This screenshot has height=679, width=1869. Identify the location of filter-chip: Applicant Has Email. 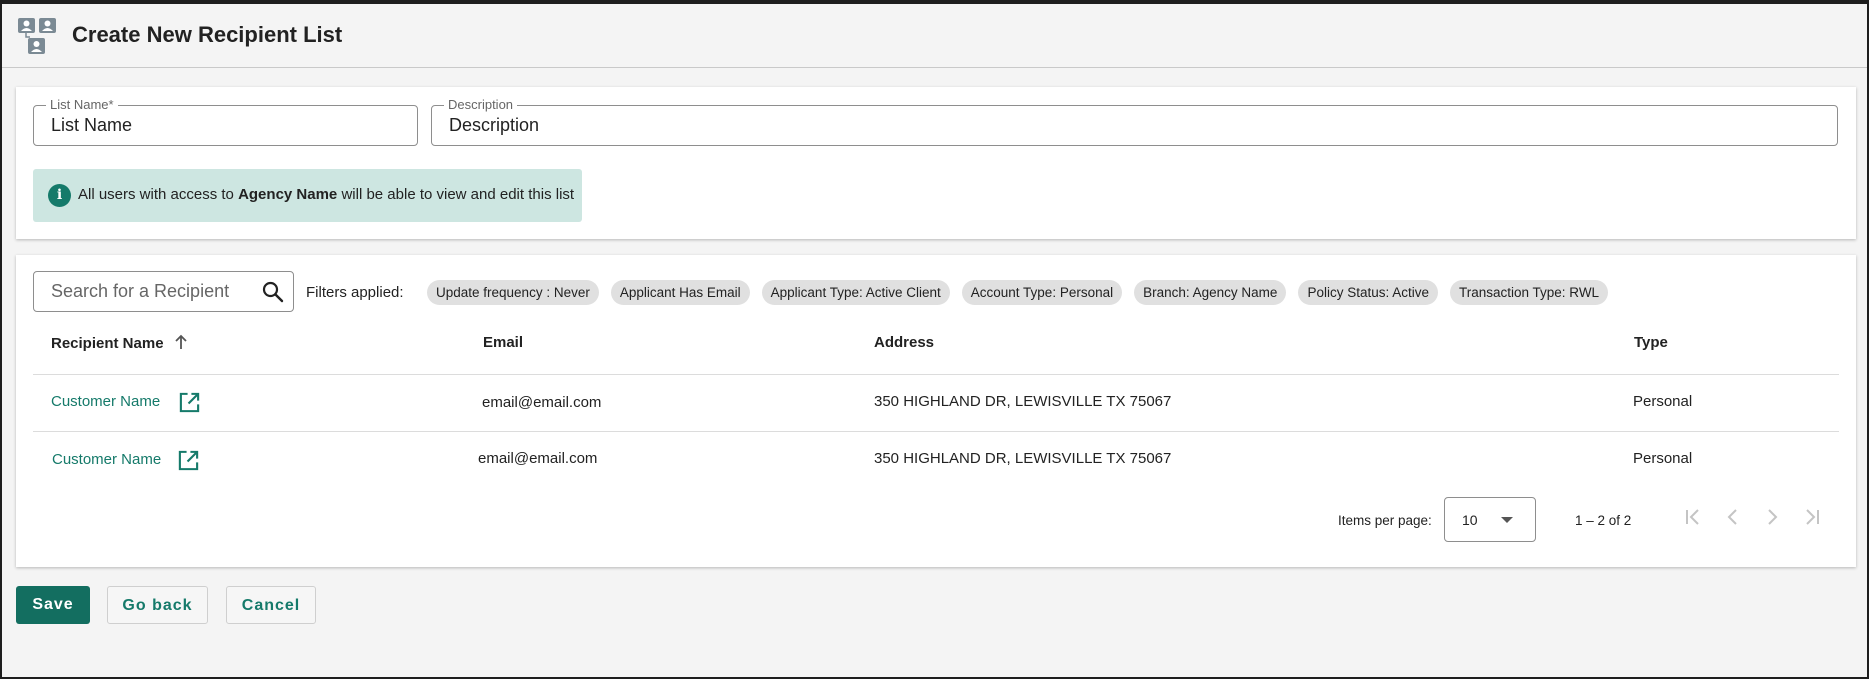
(680, 292).